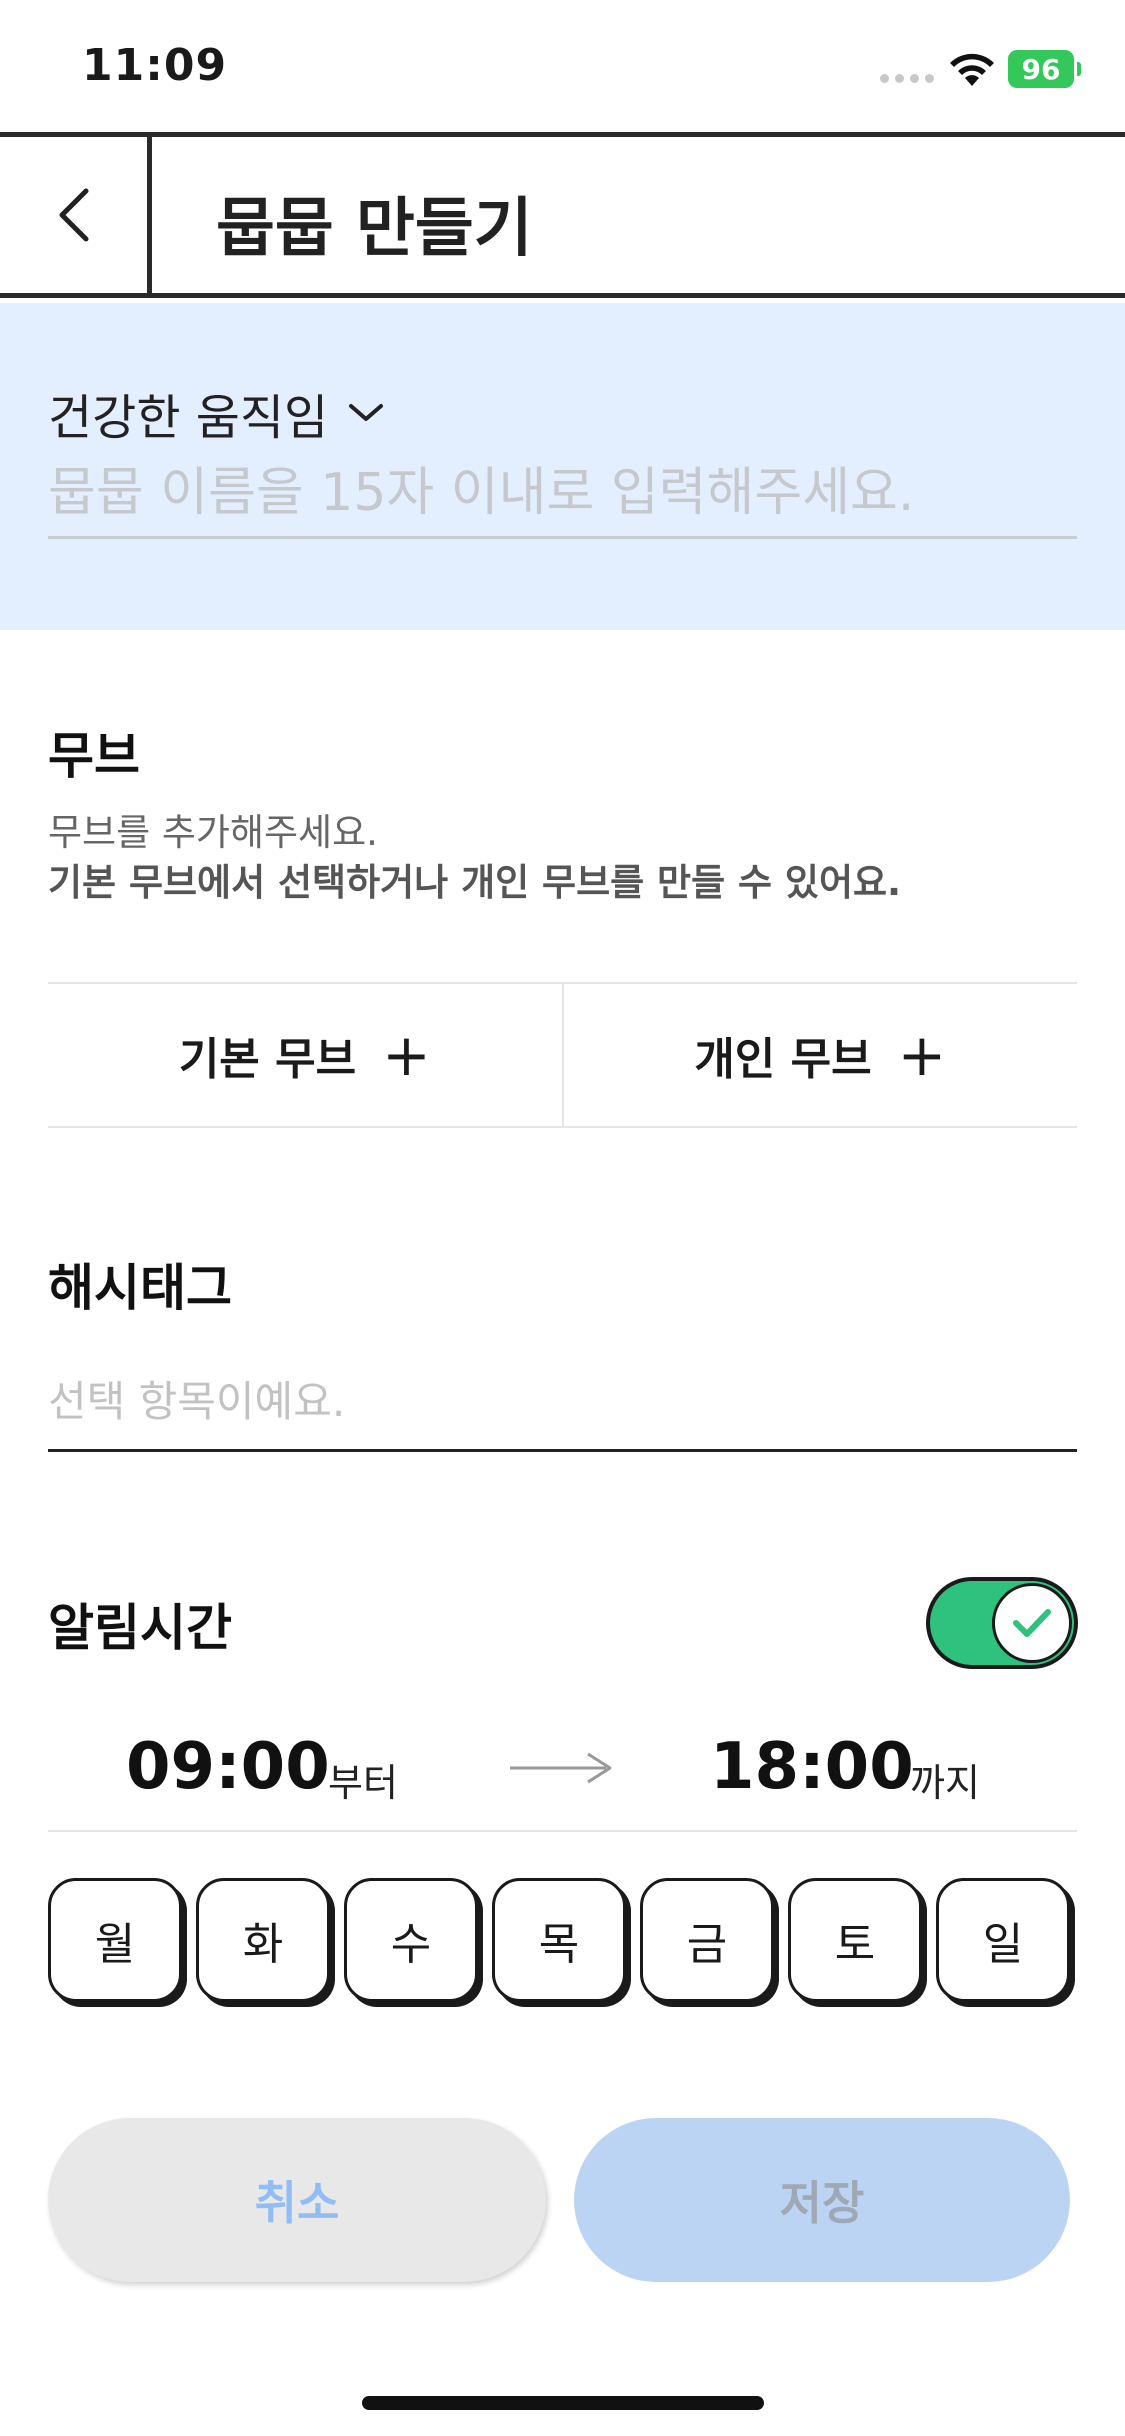  I want to click on chevron-left-icon, so click(73, 215).